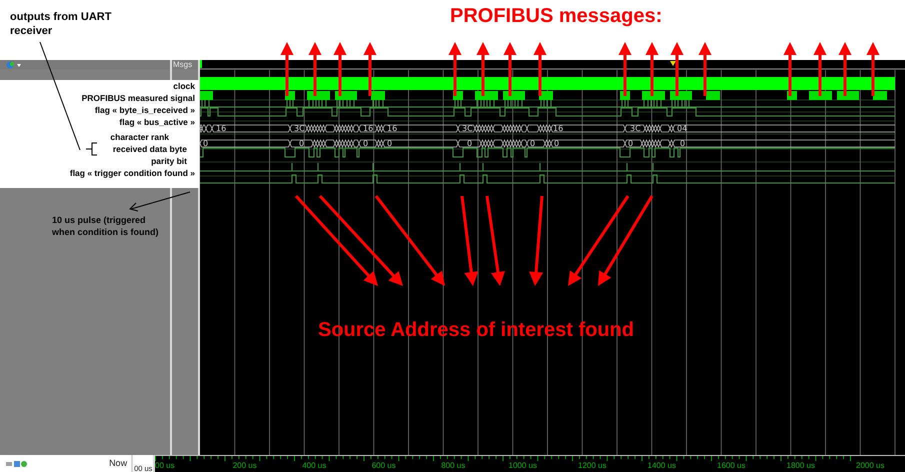 Image resolution: width=905 pixels, height=472 pixels. I want to click on signal-label: clock, so click(184, 86).